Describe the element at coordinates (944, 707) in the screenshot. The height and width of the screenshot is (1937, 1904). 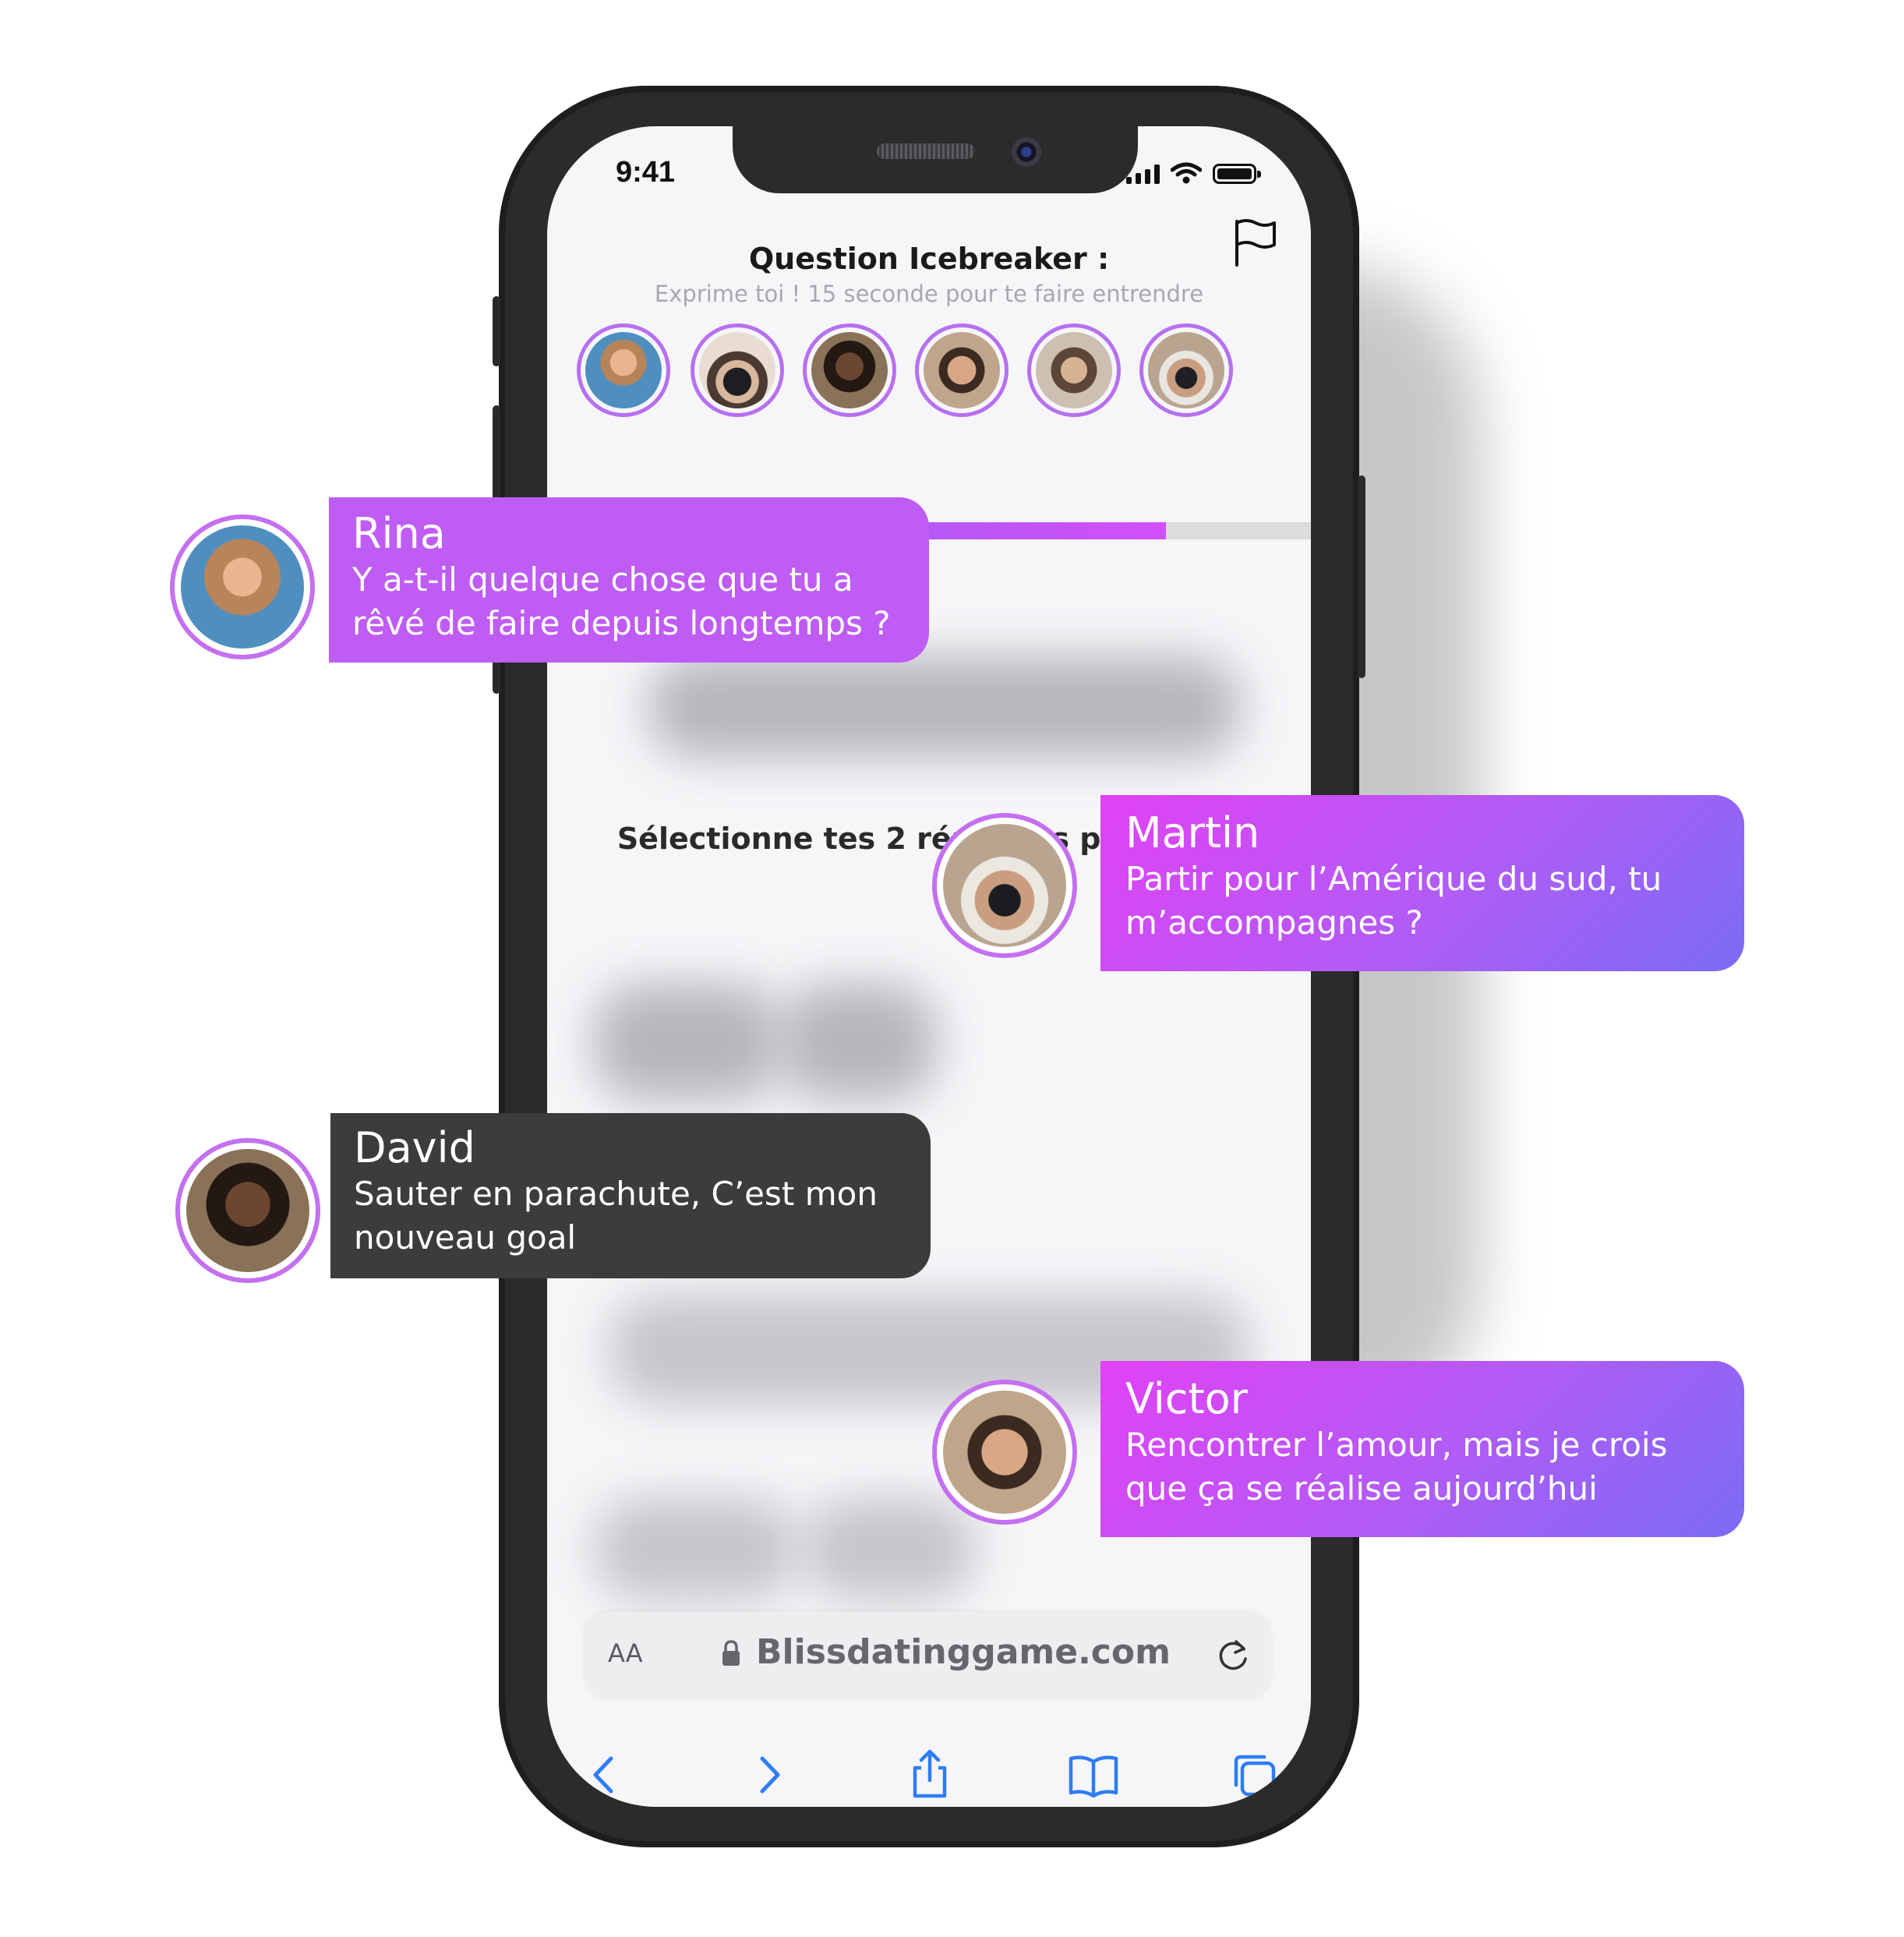
I see `blurred-question` at that location.